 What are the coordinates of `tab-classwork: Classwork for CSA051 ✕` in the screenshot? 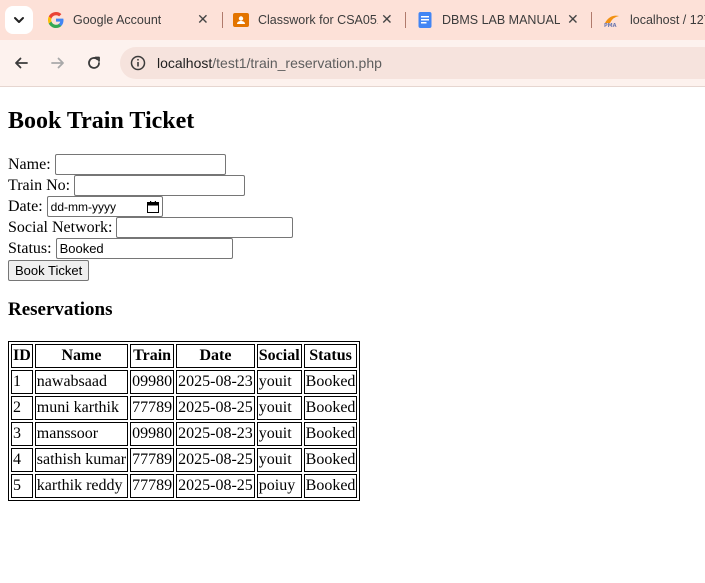 It's located at (315, 20).